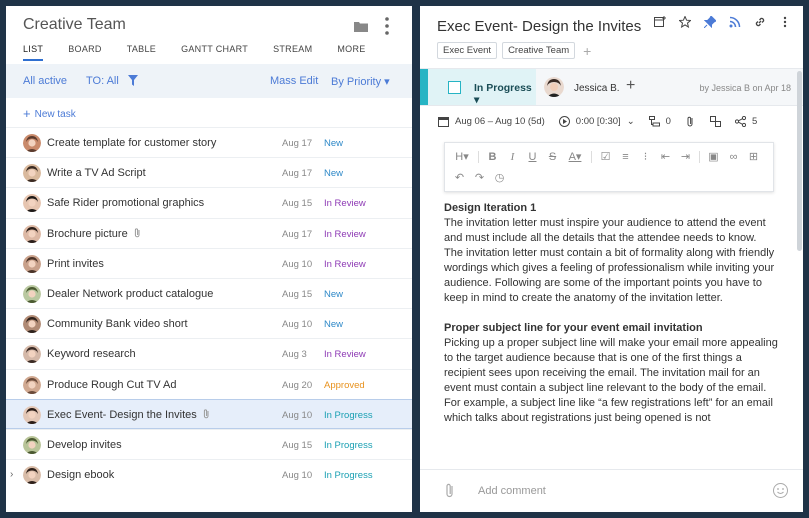 This screenshot has height=518, width=809. Describe the element at coordinates (80, 475) in the screenshot. I see `task-name: Design ebook` at that location.